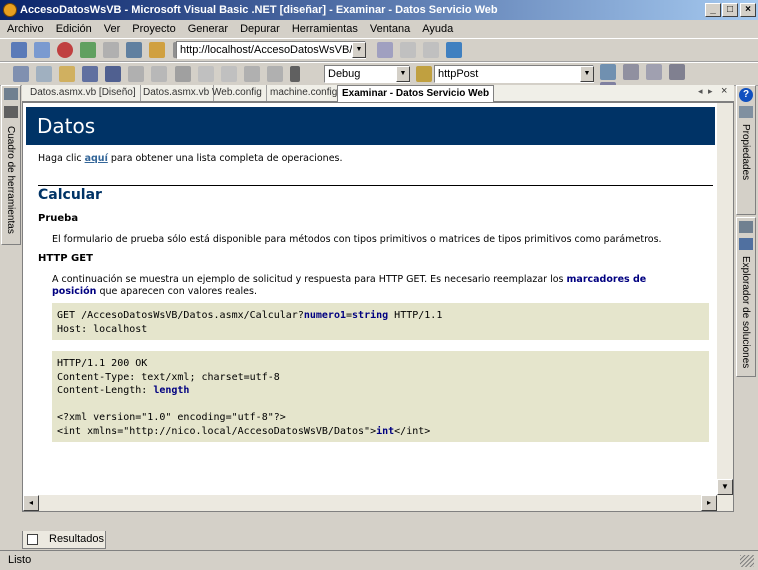  I want to click on section-divider, so click(375, 185).